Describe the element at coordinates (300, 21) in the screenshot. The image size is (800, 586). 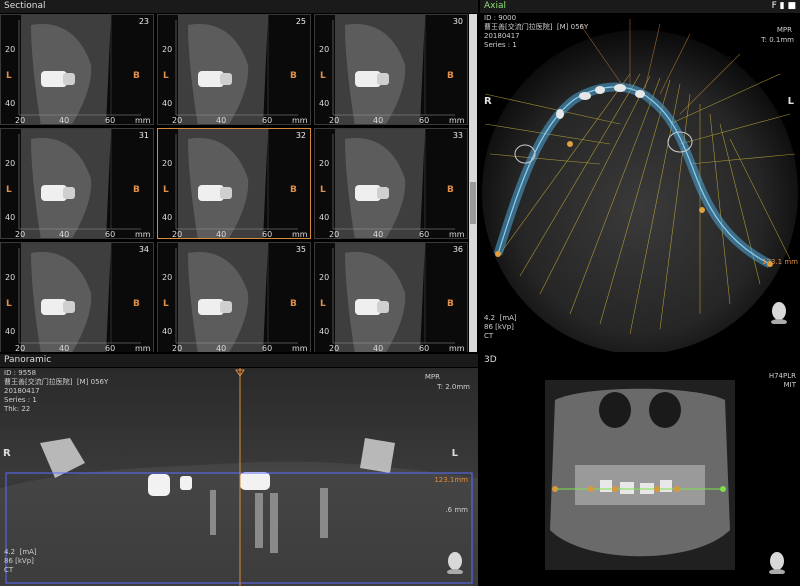
I see `slice-number: 25` at that location.